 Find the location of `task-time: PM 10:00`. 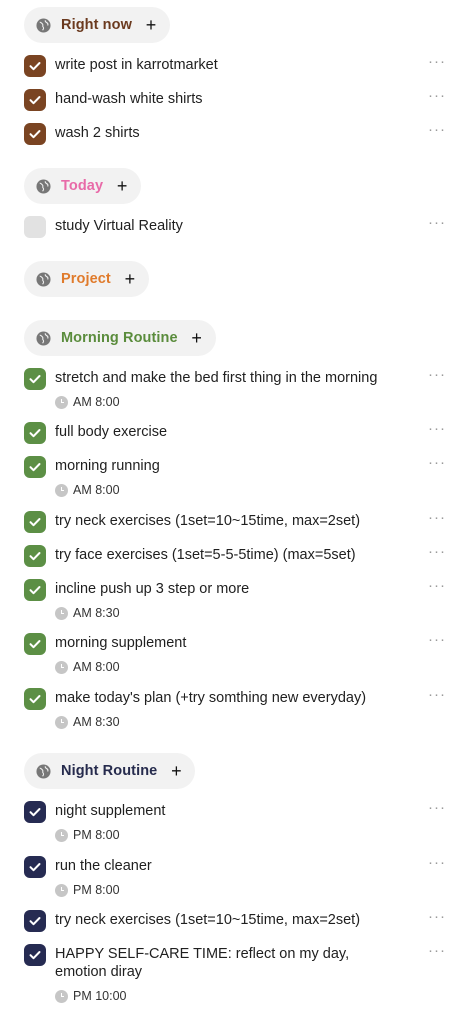

task-time: PM 10:00 is located at coordinates (91, 996).